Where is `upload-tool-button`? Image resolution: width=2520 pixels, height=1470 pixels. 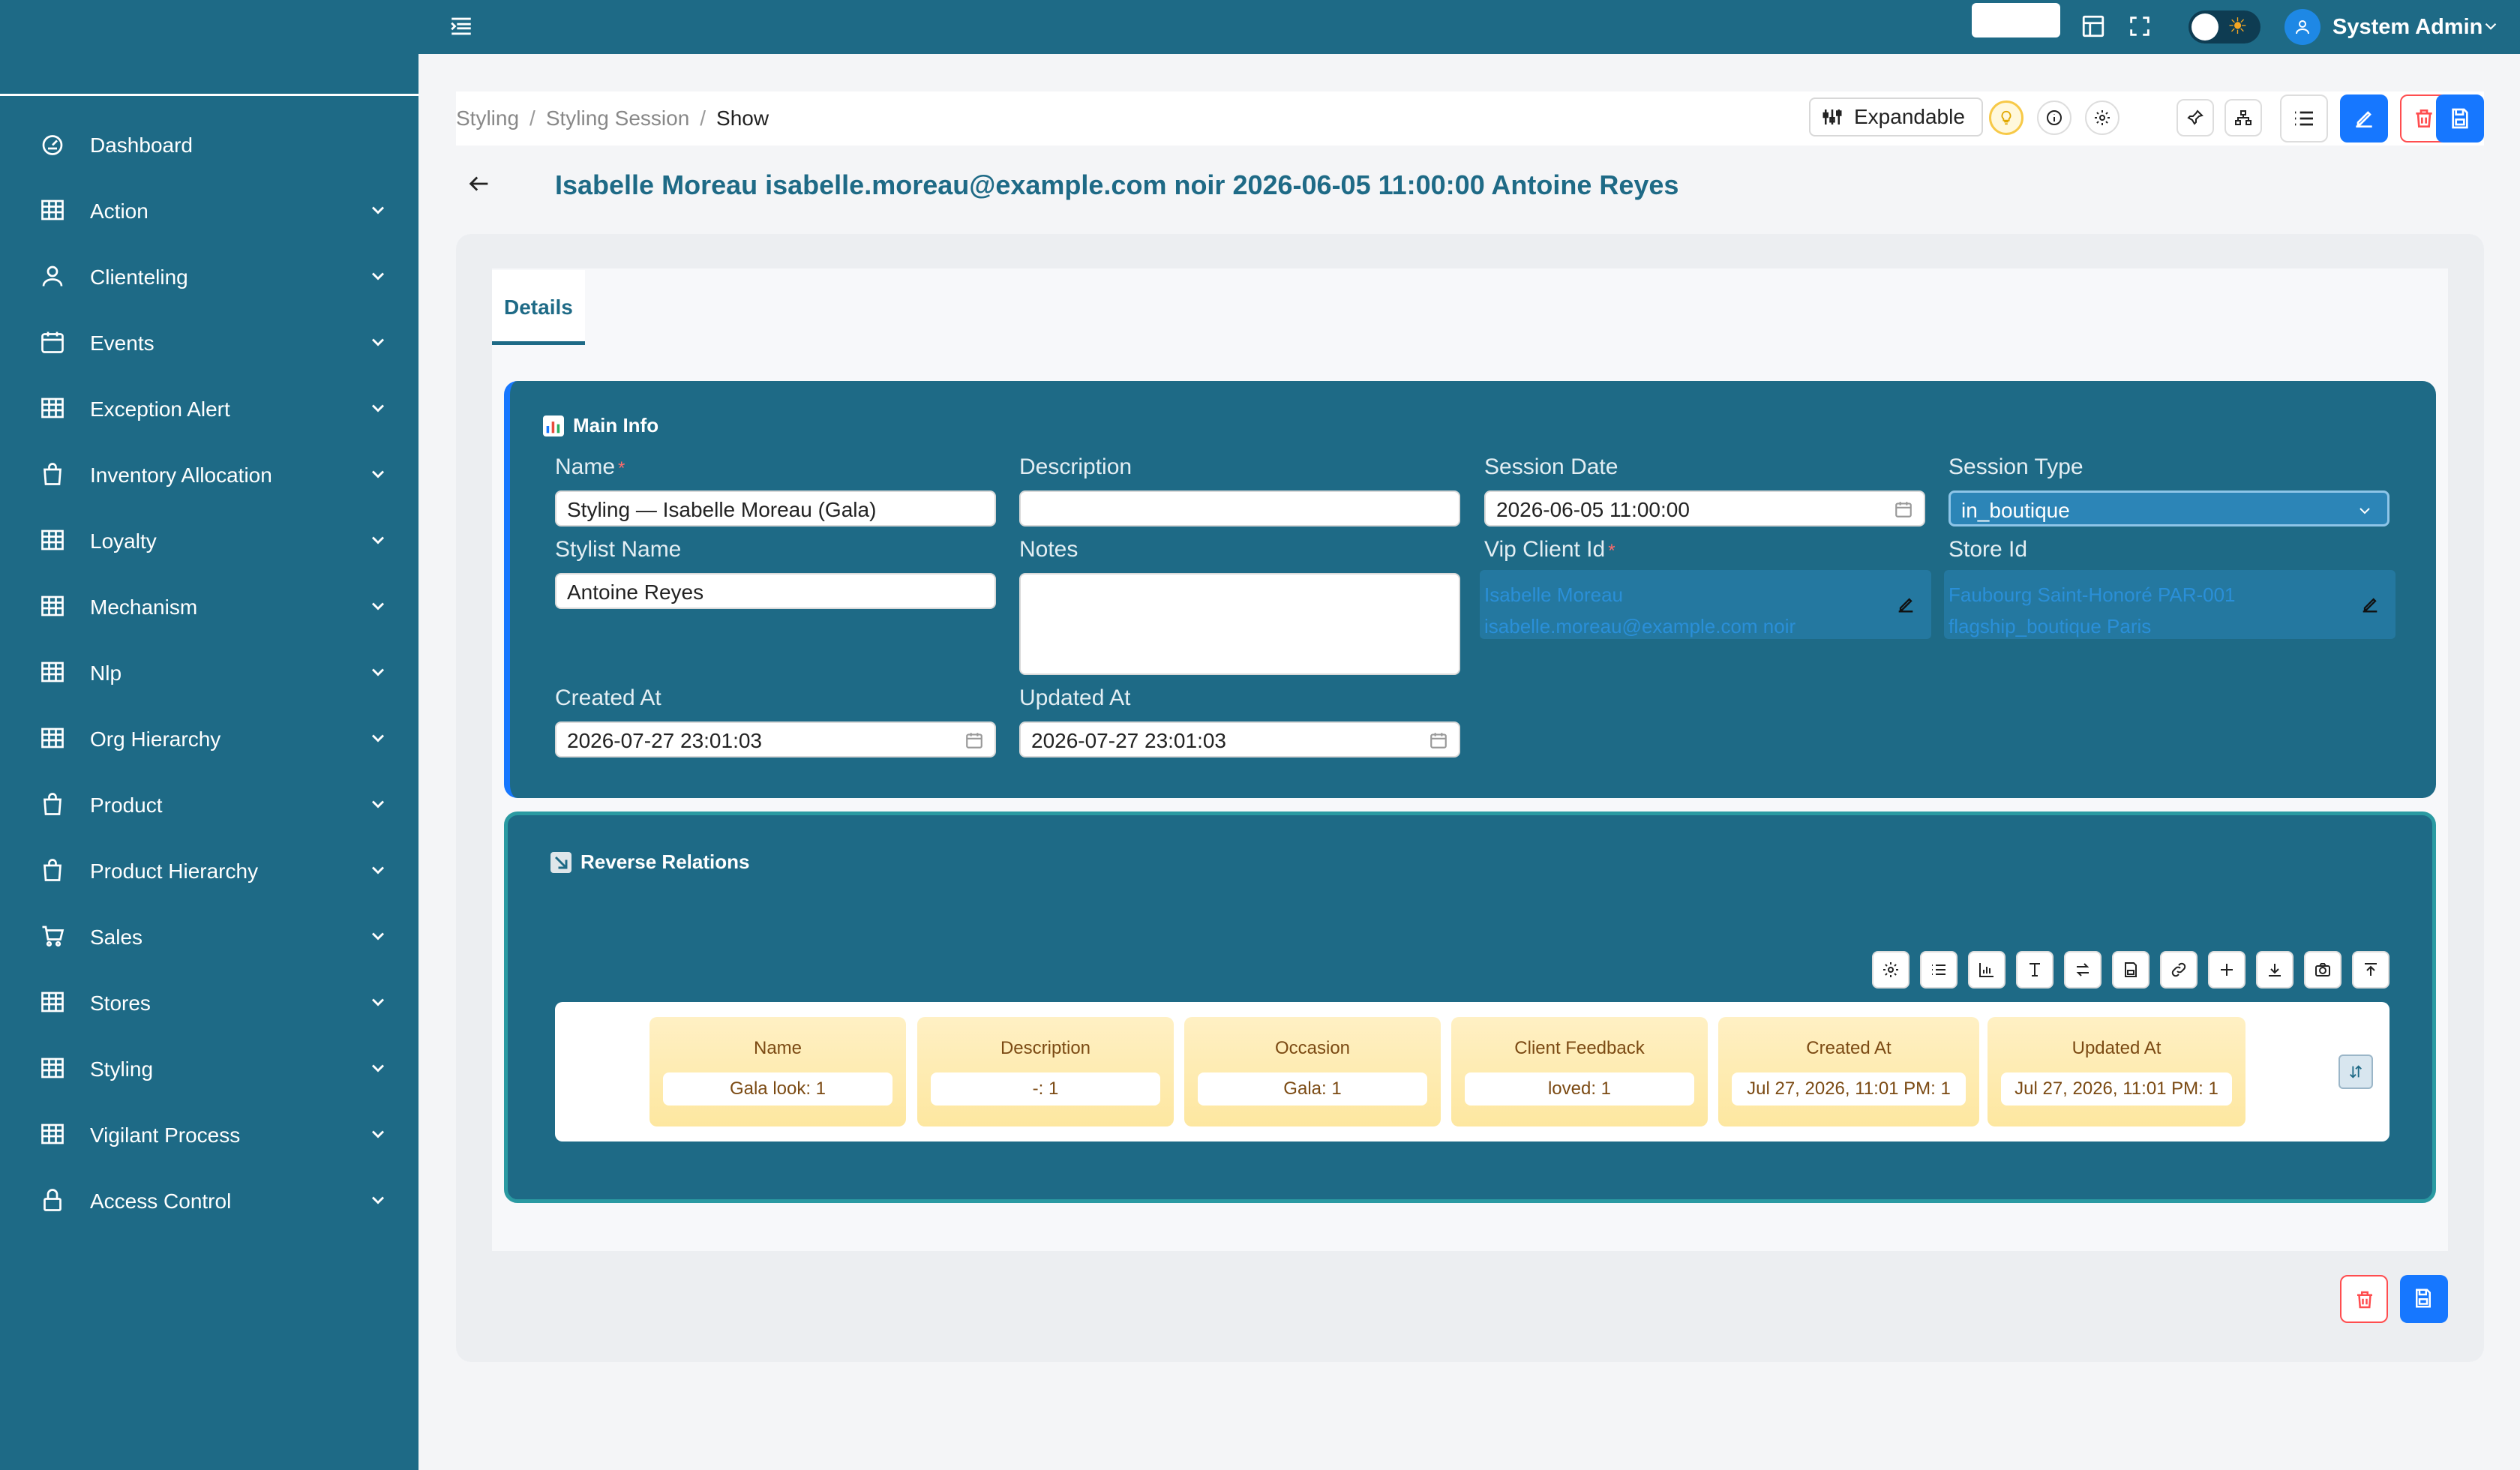
upload-tool-button is located at coordinates (2371, 969).